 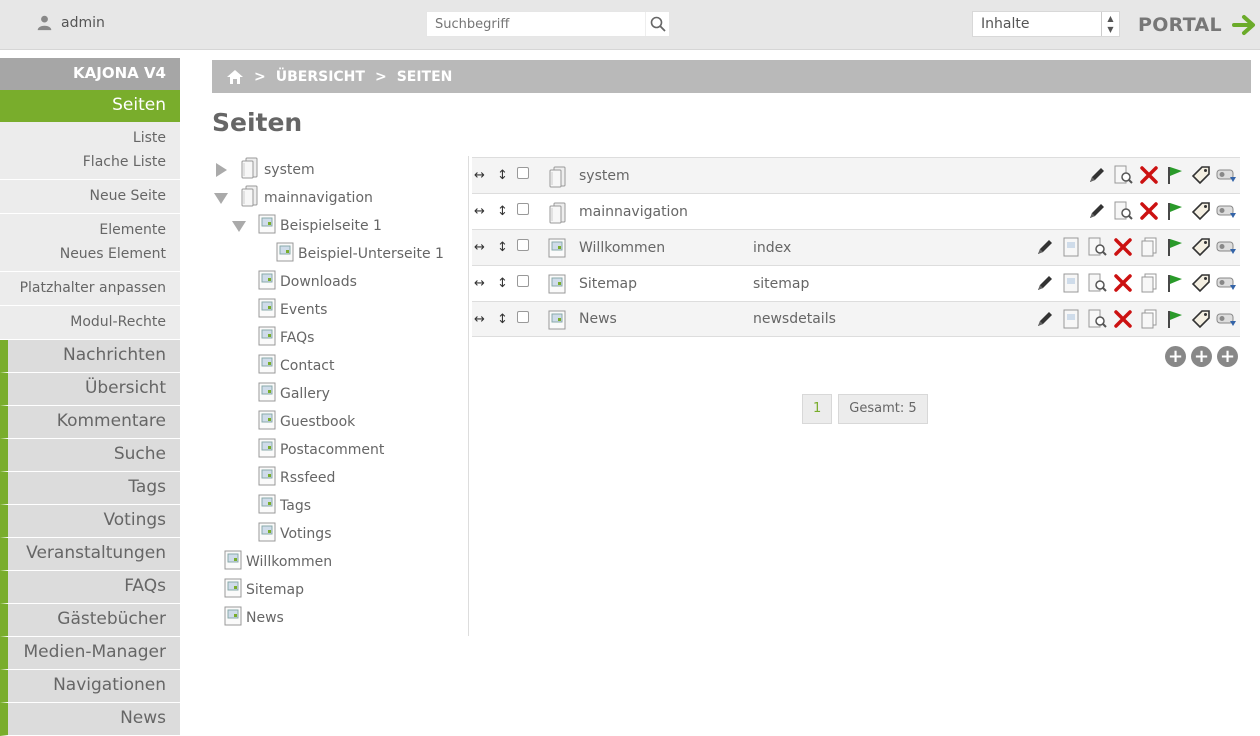 I want to click on sidebar-module-kommentare: Kommentare, so click(x=90, y=422).